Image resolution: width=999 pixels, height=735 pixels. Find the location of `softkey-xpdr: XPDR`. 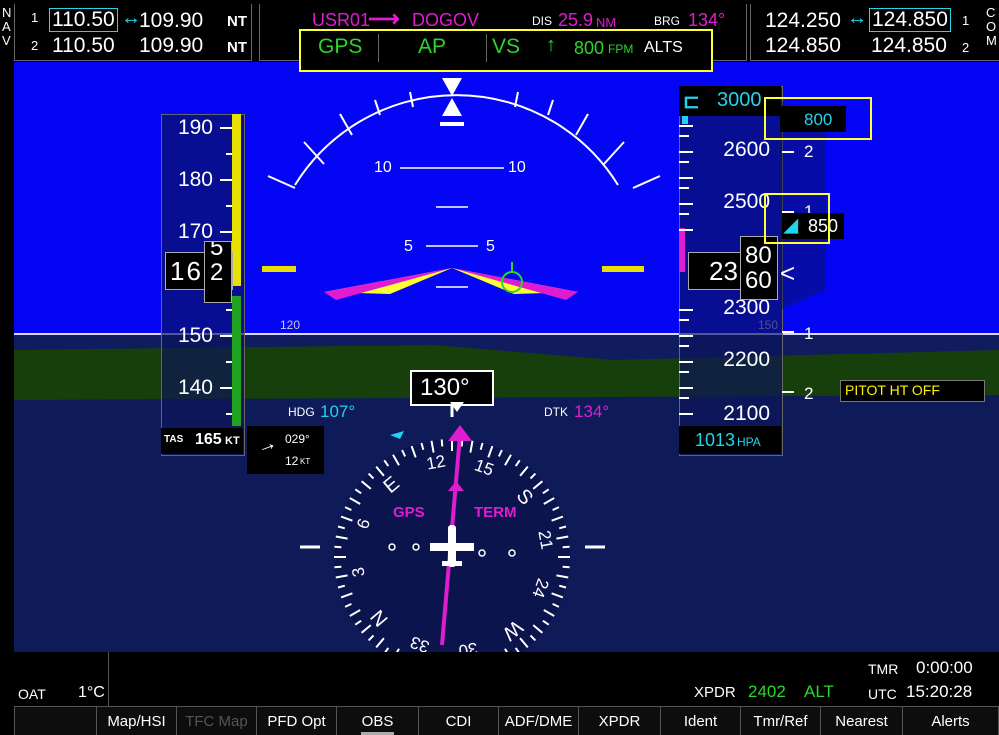

softkey-xpdr: XPDR is located at coordinates (619, 720).